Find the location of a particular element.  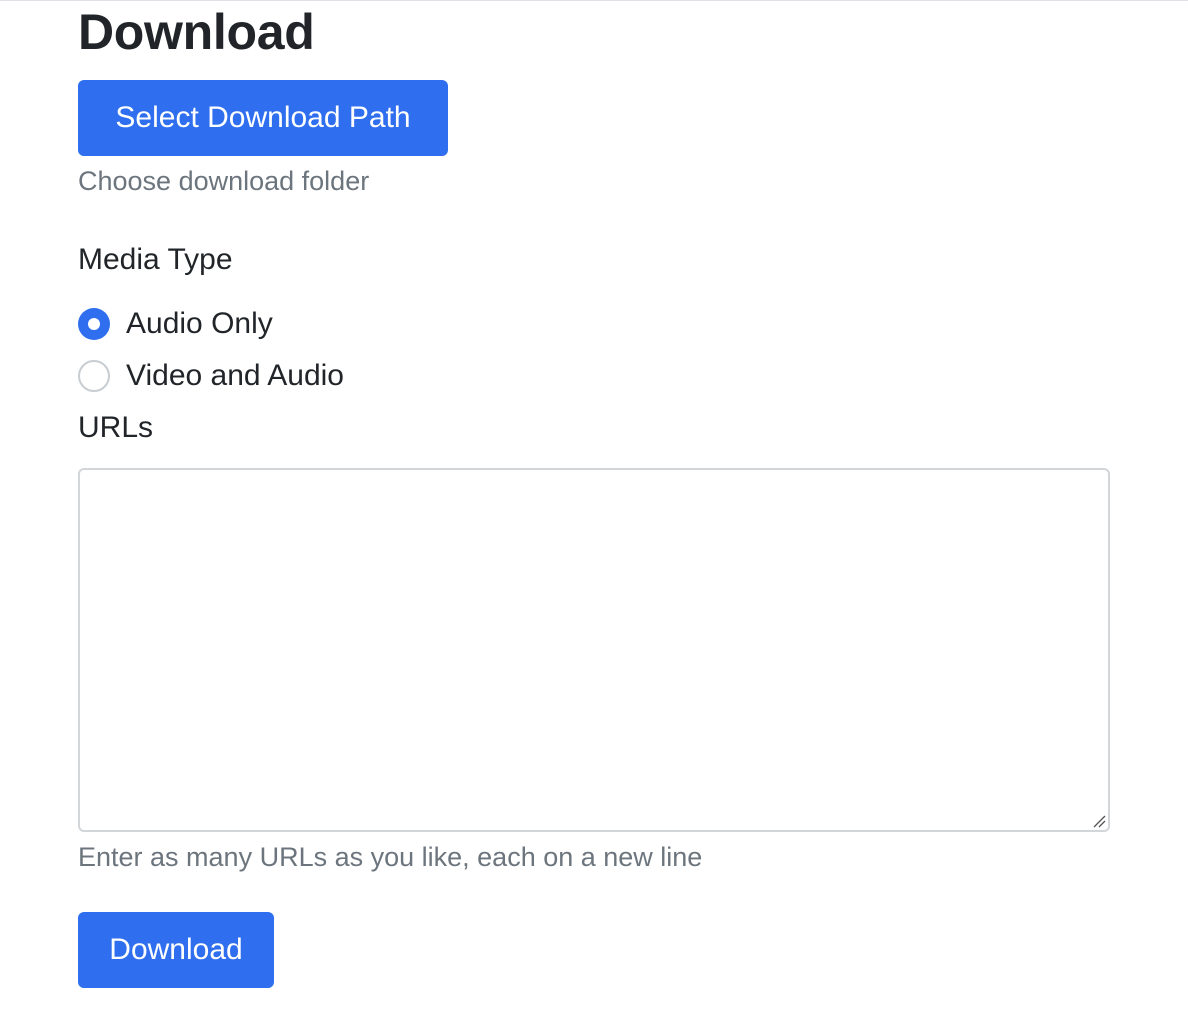

top-divider is located at coordinates (594, 0).